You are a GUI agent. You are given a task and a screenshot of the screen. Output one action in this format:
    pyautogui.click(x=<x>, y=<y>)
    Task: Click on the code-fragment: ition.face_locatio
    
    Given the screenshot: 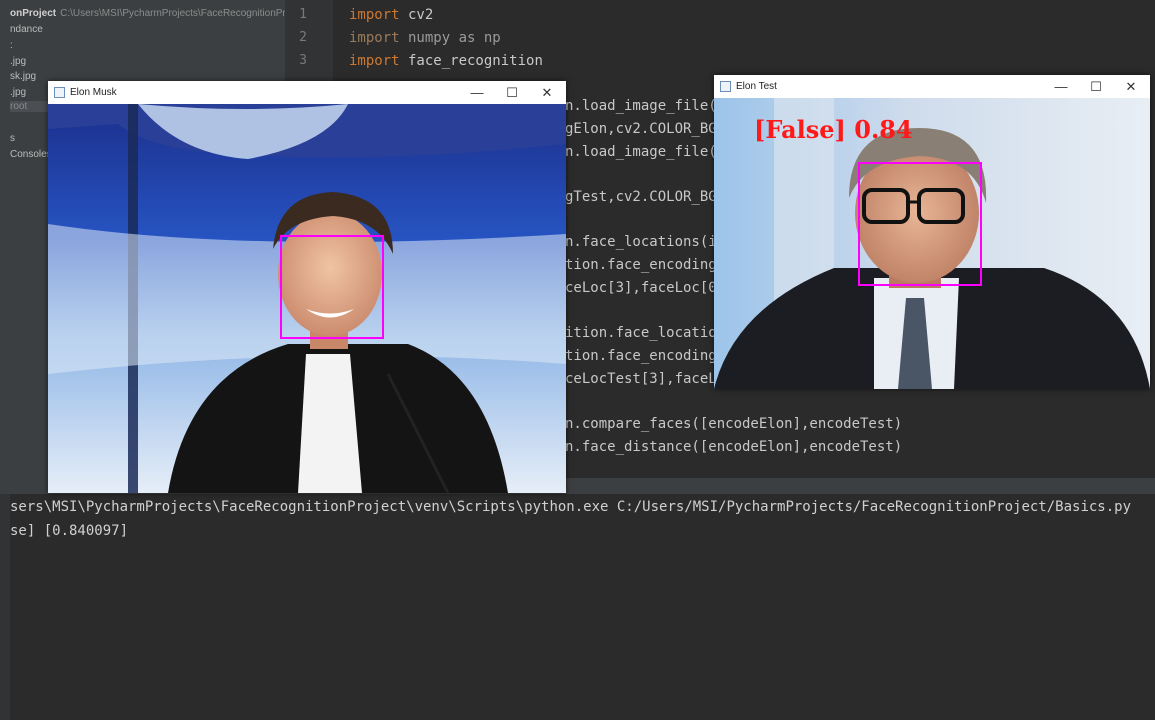 What is the action you would take?
    pyautogui.click(x=641, y=333)
    